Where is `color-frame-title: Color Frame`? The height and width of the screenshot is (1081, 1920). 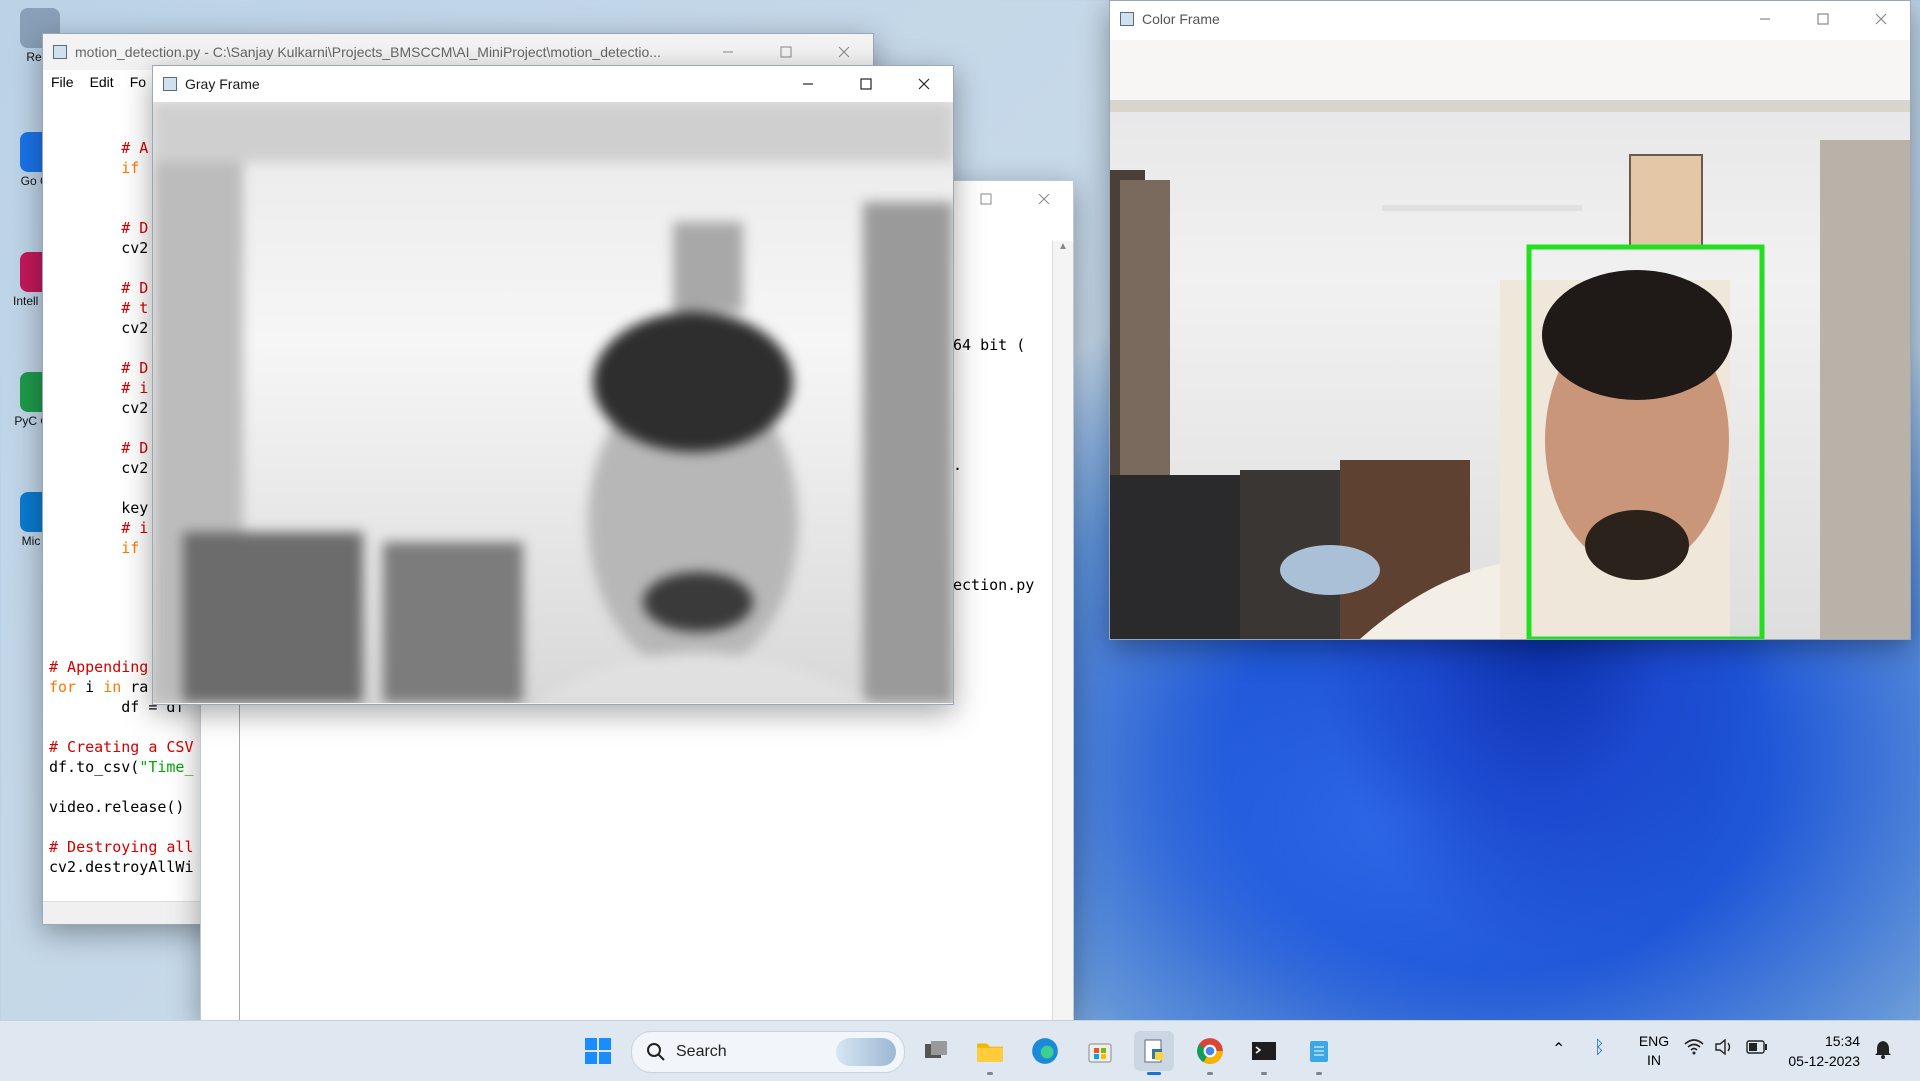
color-frame-title: Color Frame is located at coordinates (1181, 19).